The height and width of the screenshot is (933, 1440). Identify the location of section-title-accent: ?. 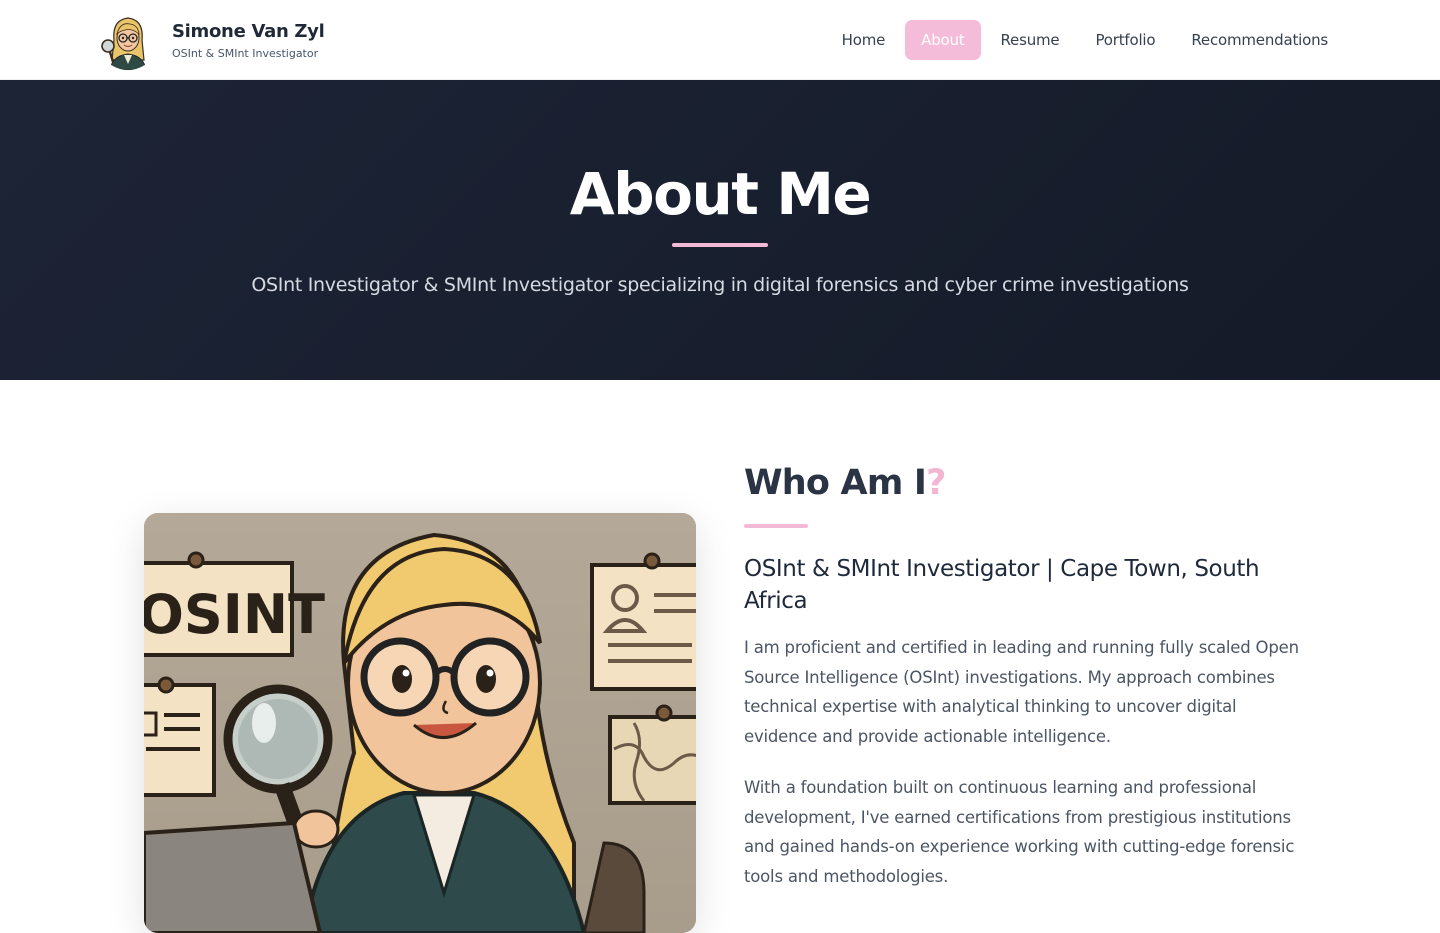
(936, 483).